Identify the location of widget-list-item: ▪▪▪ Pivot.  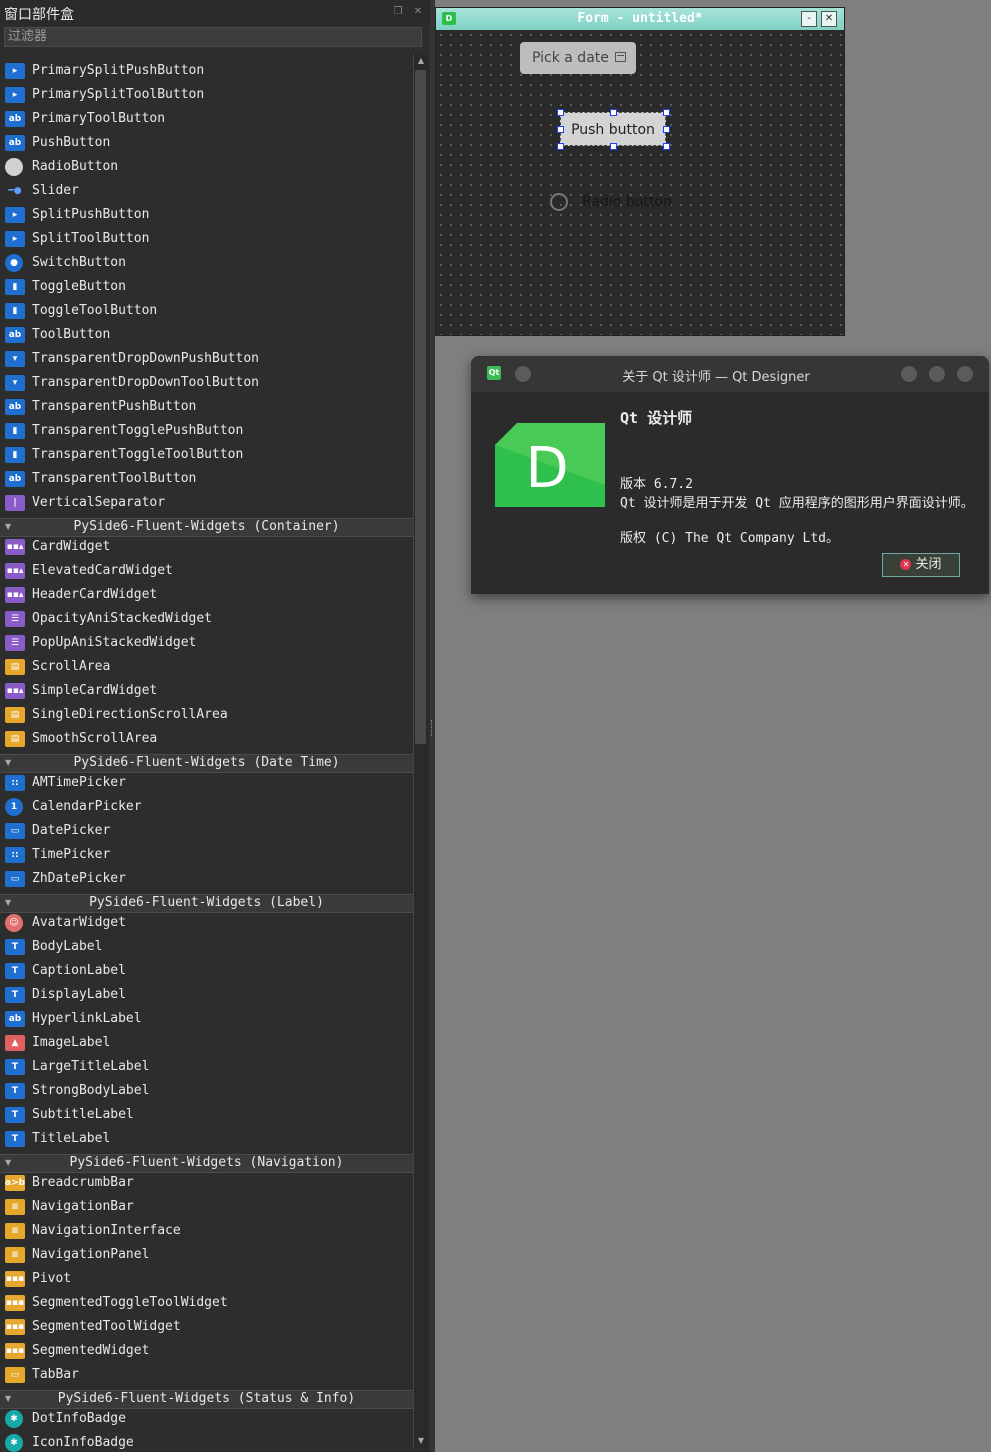
(206, 1279).